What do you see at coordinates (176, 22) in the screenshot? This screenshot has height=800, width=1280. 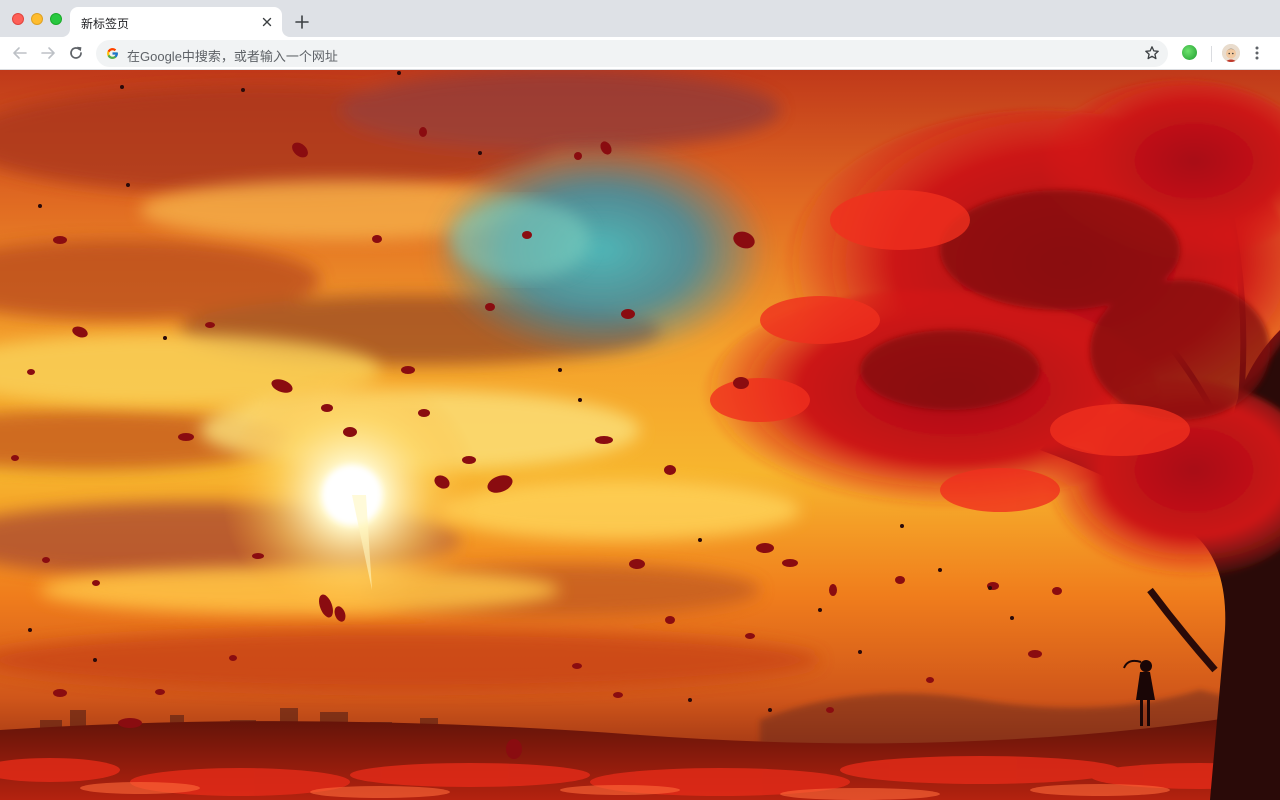 I see `tab-new-tab: 新标签页` at bounding box center [176, 22].